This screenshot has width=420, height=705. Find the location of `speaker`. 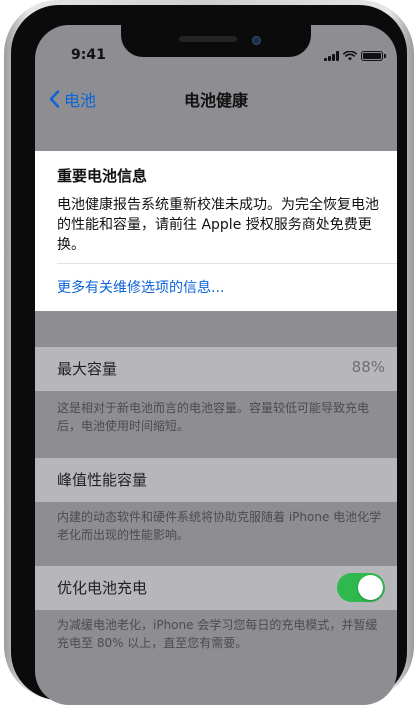

speaker is located at coordinates (208, 39).